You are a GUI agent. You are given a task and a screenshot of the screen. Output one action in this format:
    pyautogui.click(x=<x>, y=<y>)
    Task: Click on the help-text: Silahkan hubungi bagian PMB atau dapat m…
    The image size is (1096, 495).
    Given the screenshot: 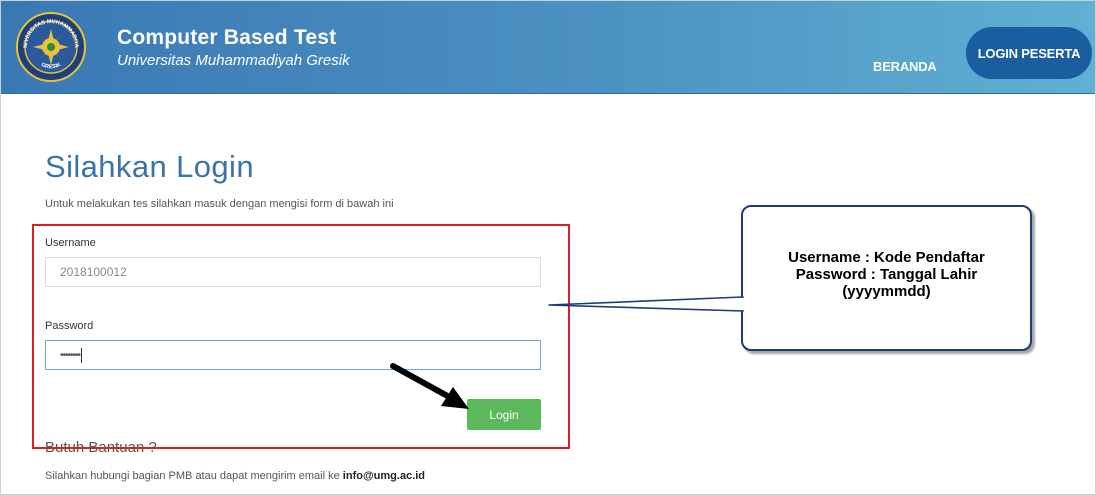 What is the action you would take?
    pyautogui.click(x=235, y=476)
    